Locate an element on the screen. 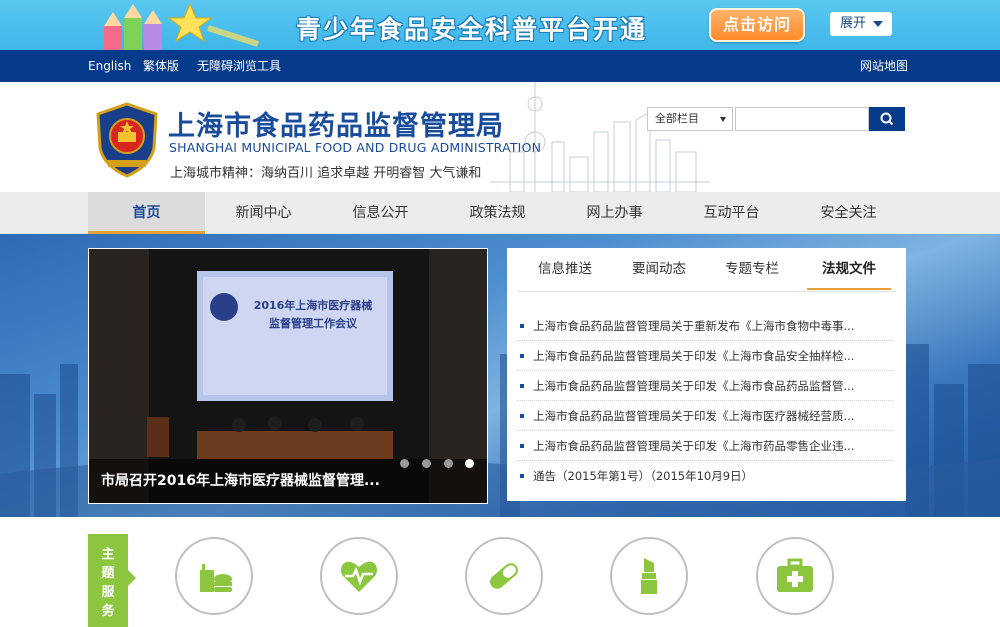  theme-services-label: 主题服务 is located at coordinates (108, 583).